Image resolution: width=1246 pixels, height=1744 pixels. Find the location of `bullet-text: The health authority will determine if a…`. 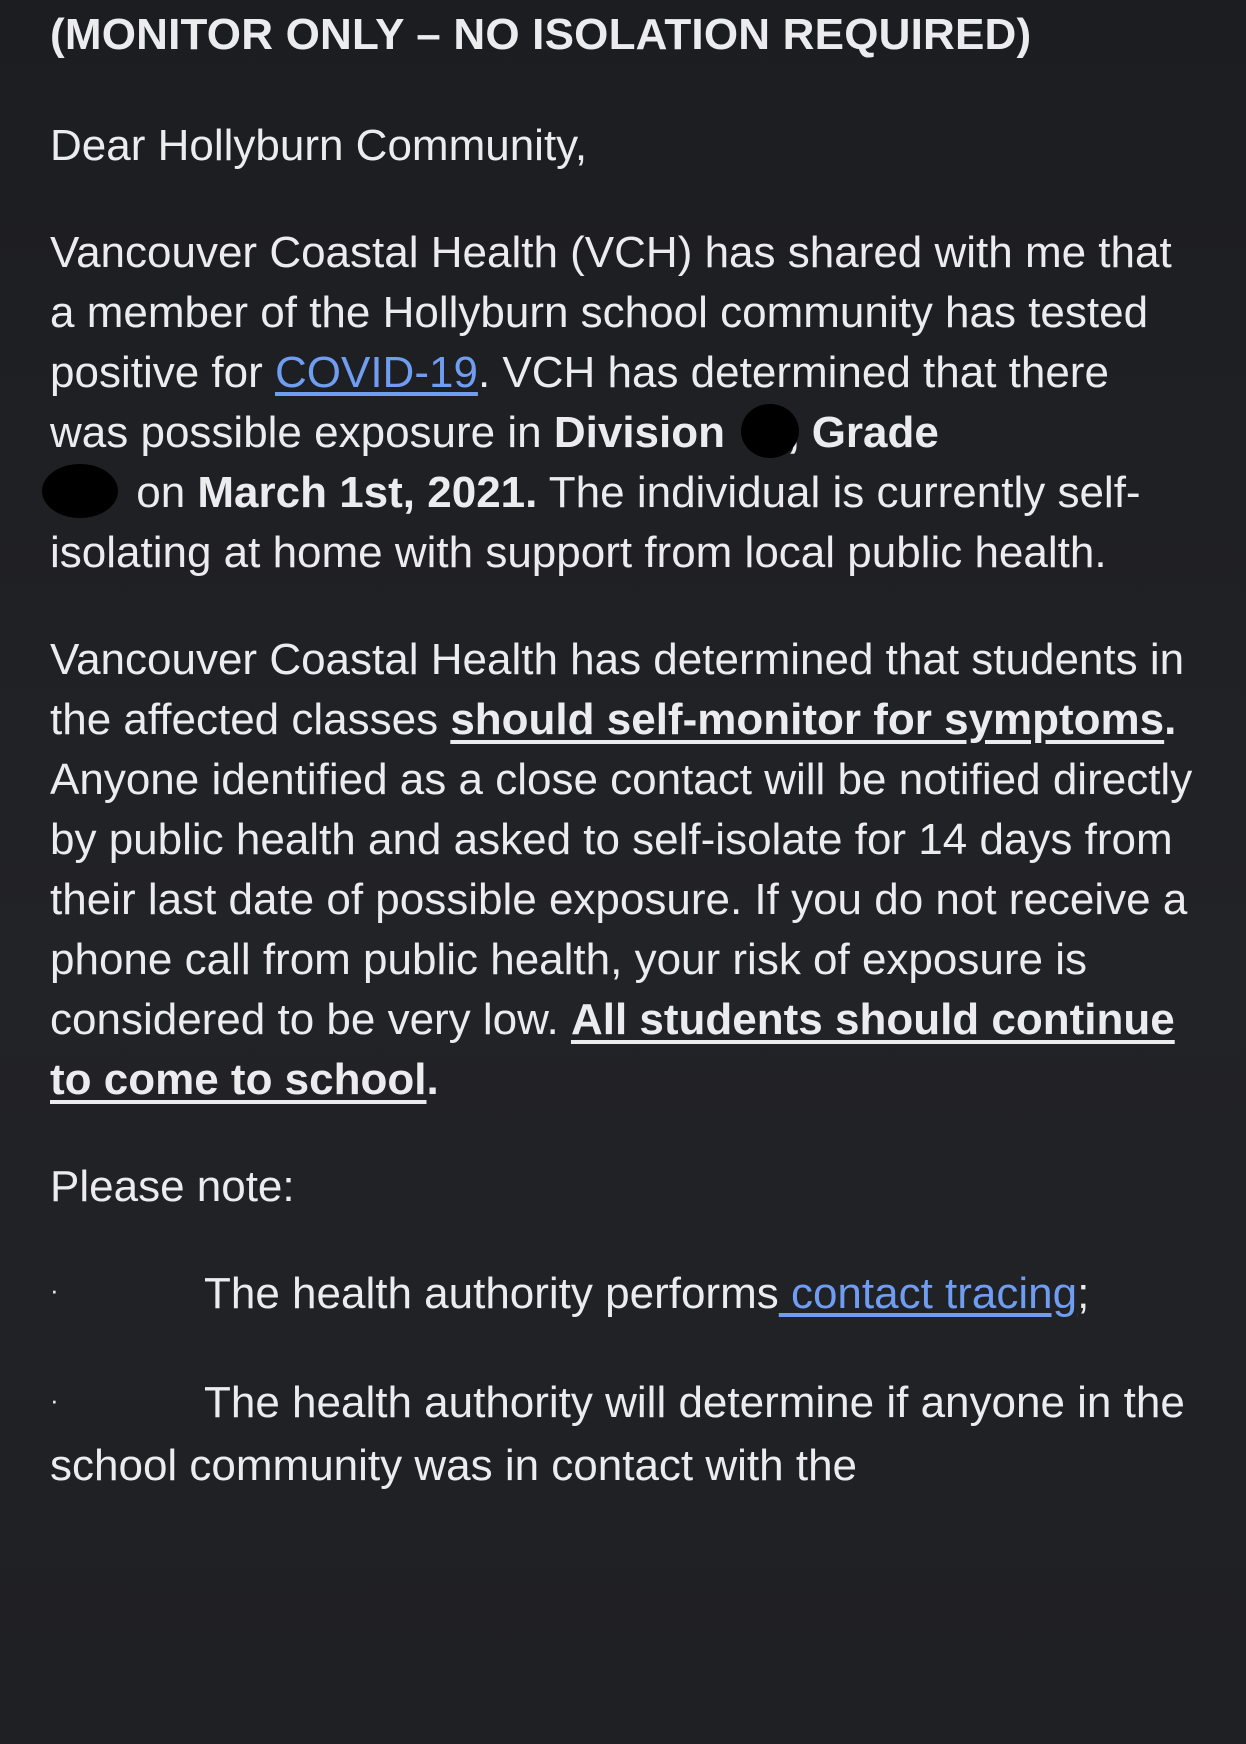

bullet-text: The health authority will determine if a… is located at coordinates (617, 1434).